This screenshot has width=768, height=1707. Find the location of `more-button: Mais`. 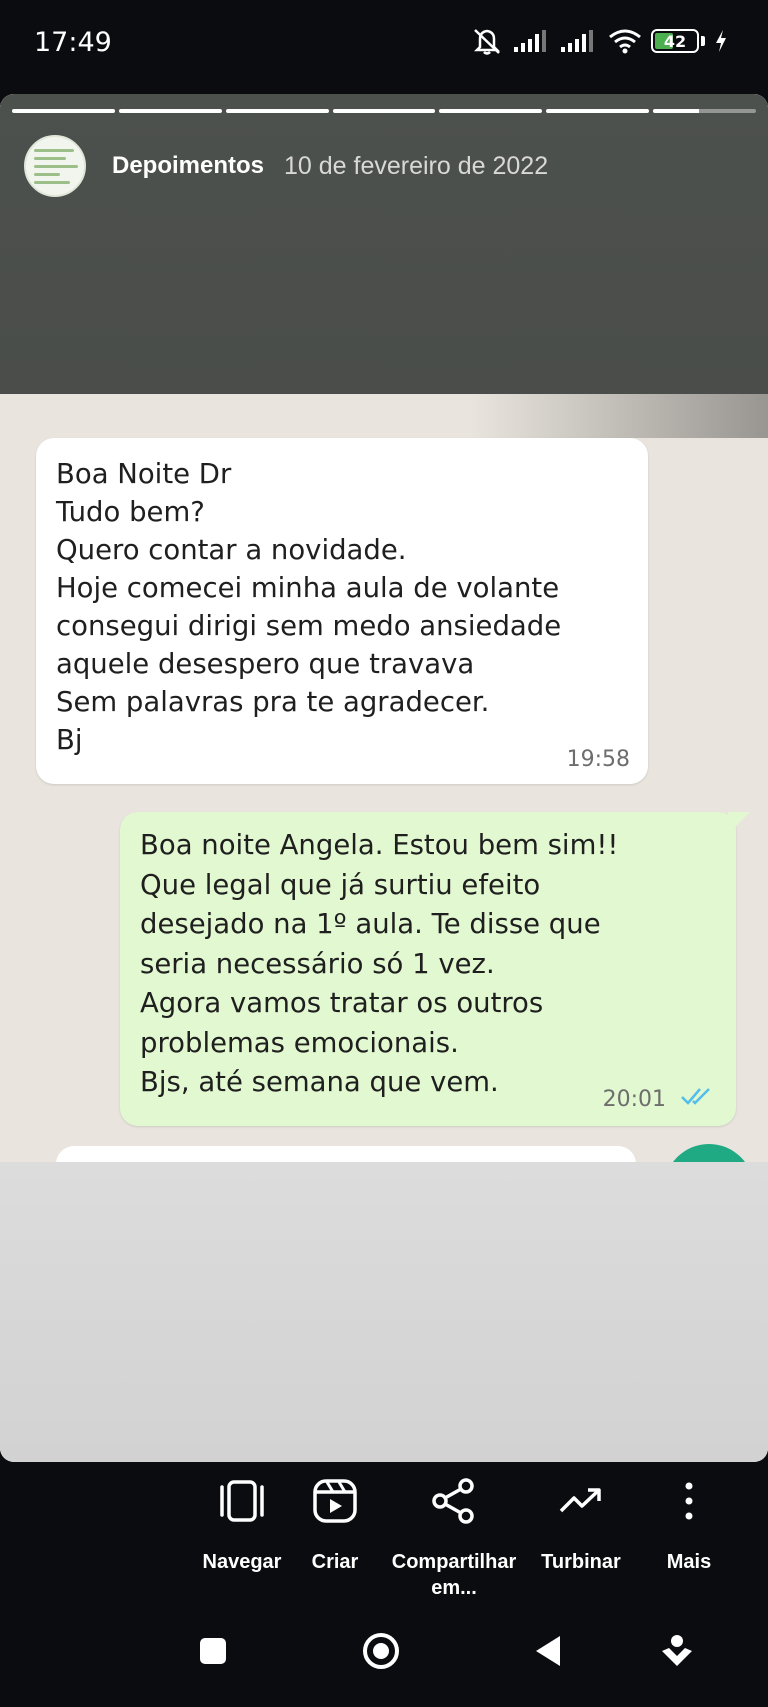

more-button: Mais is located at coordinates (689, 1518).